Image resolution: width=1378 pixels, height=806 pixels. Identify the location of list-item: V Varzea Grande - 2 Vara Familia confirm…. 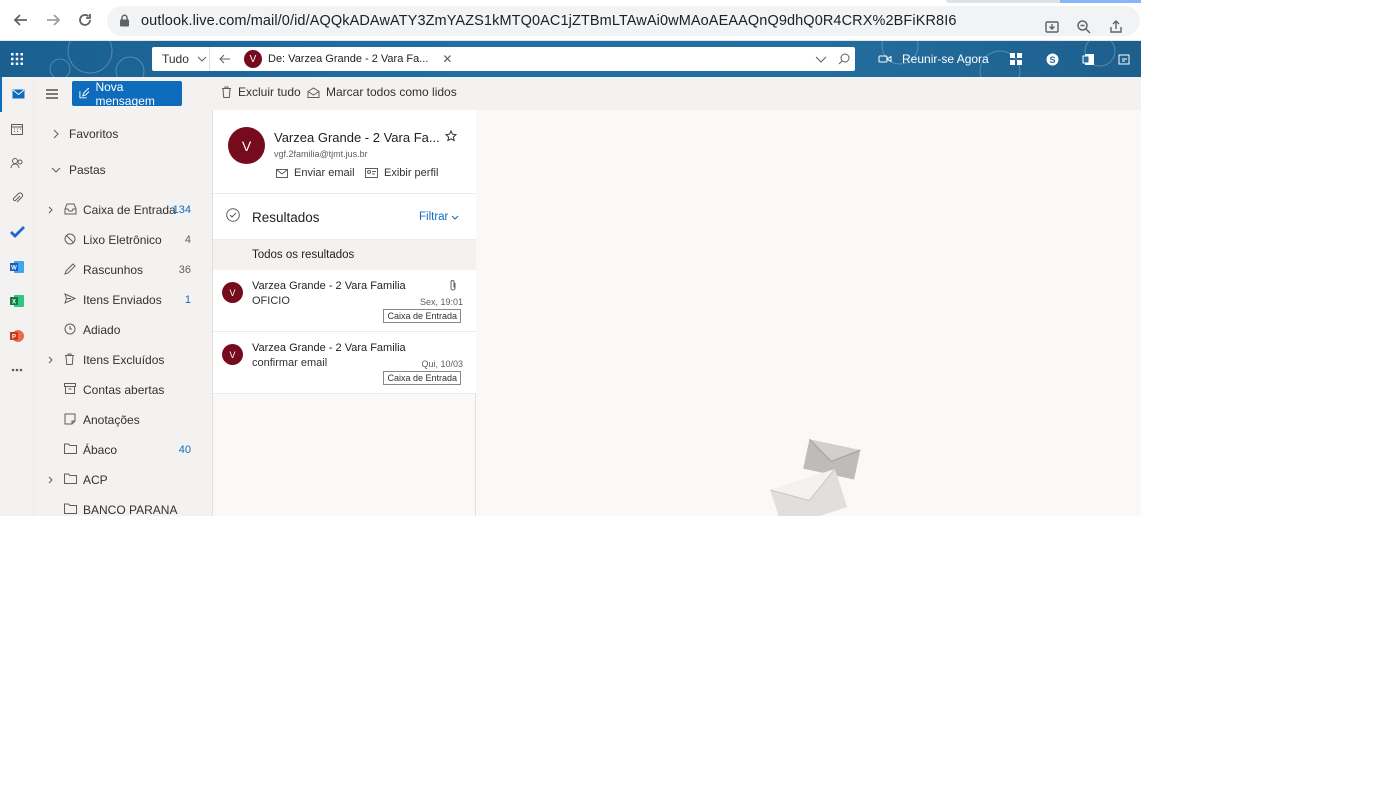
(344, 363).